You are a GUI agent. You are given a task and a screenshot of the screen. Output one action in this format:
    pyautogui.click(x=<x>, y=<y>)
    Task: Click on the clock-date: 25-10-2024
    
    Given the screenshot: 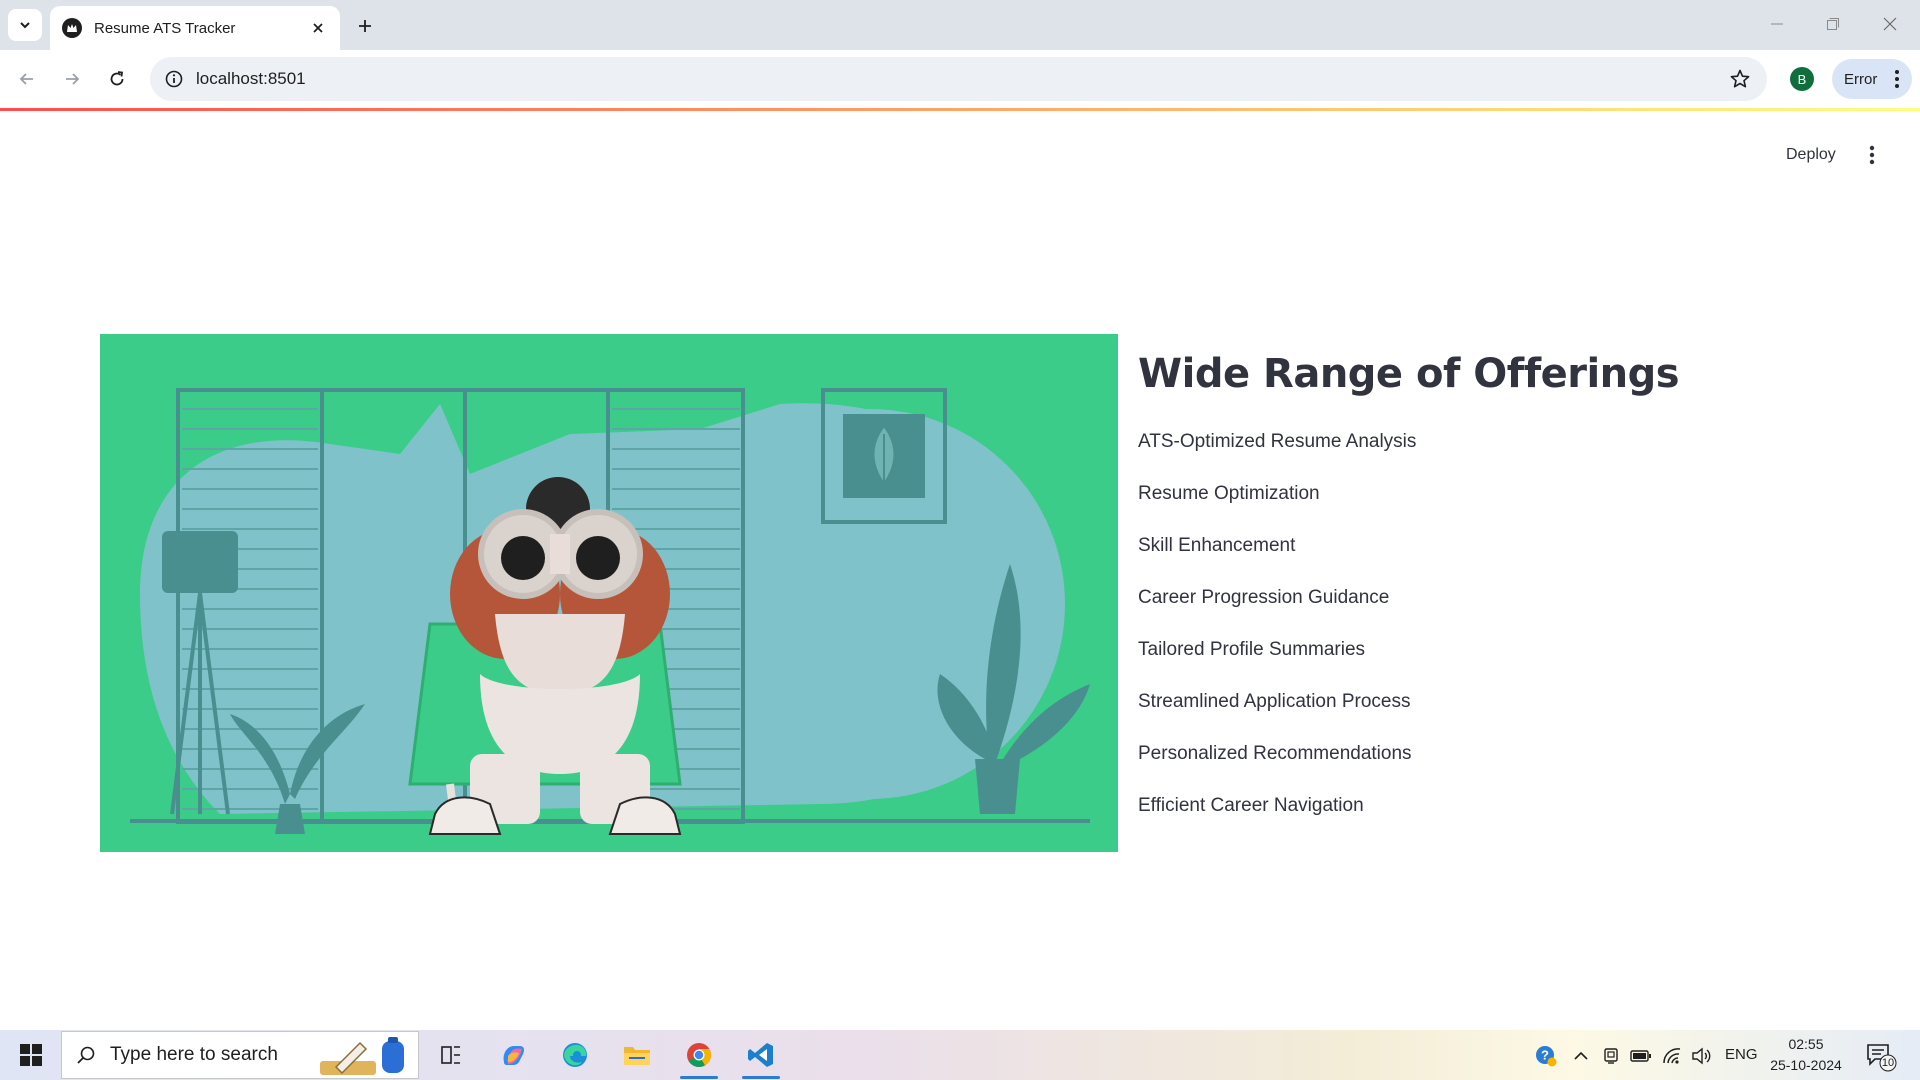 What is the action you would take?
    pyautogui.click(x=1806, y=1065)
    